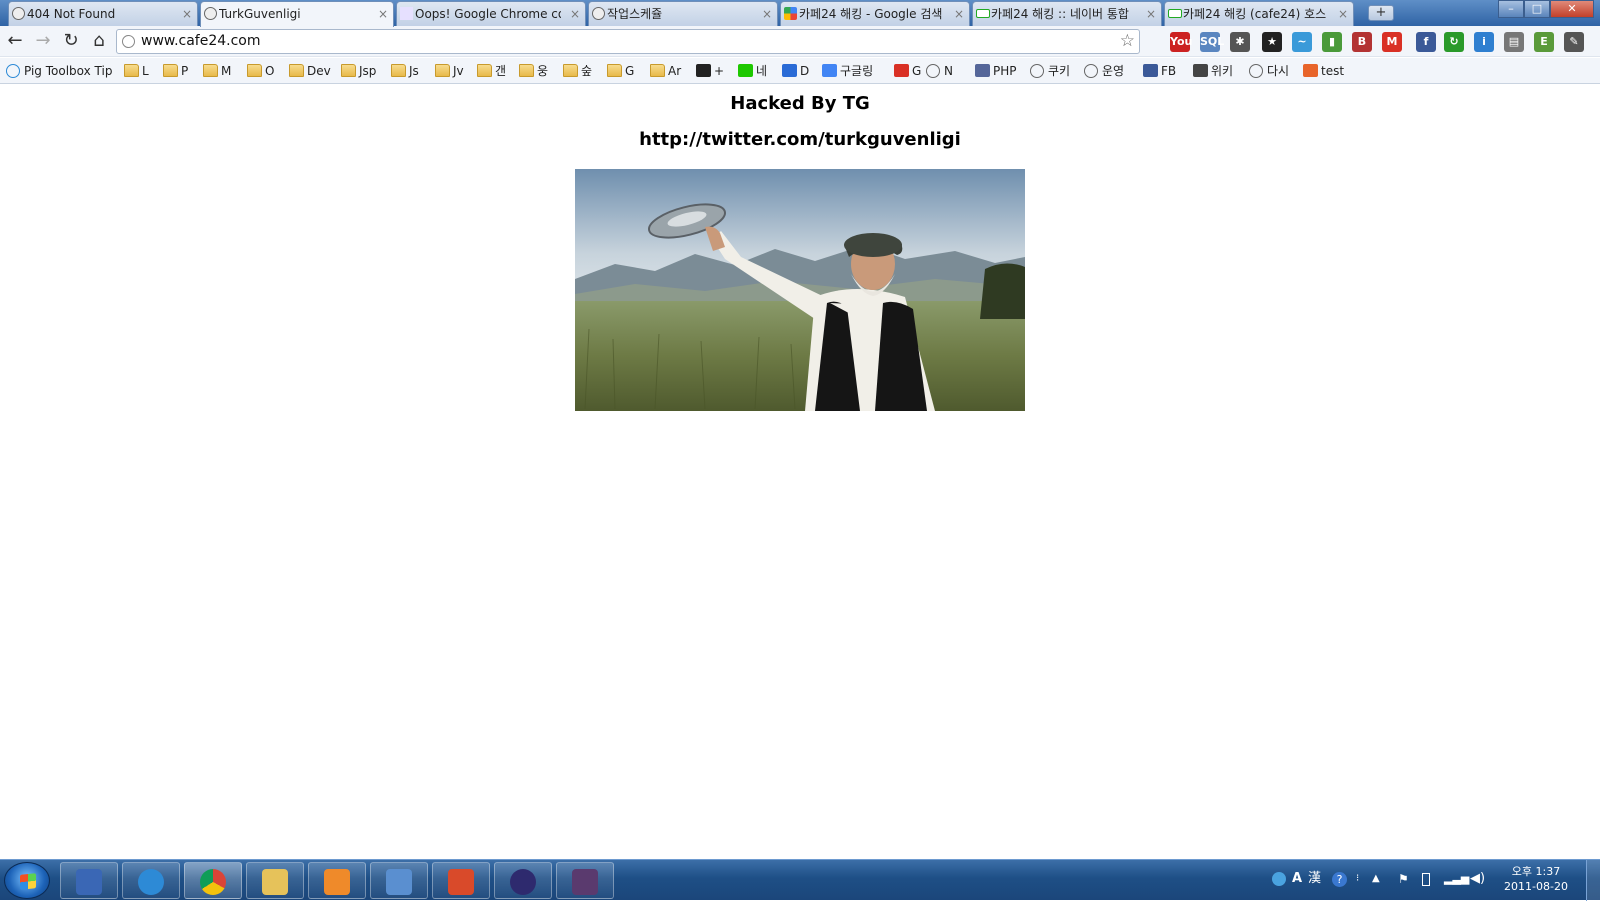 The image size is (1600, 901). What do you see at coordinates (27, 880) in the screenshot?
I see `start-button` at bounding box center [27, 880].